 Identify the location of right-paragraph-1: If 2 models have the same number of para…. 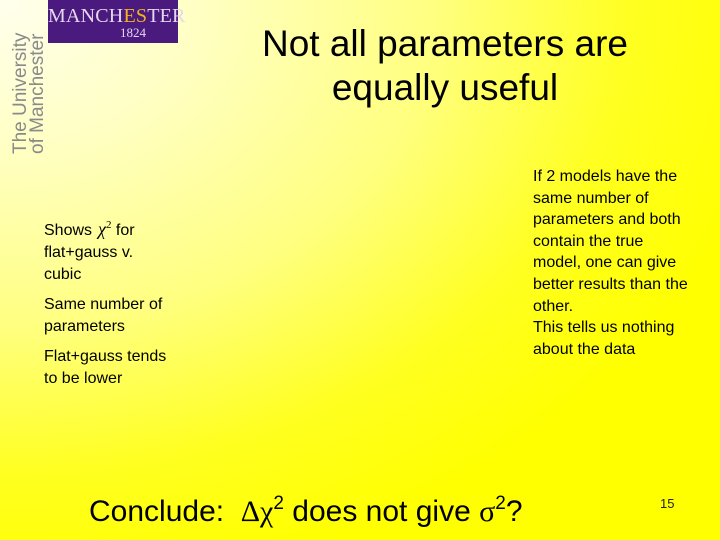
(610, 241).